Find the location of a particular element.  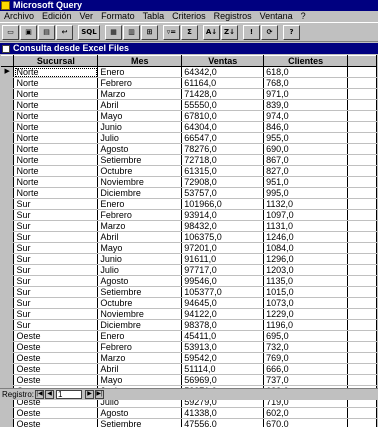

table-cell: 106375,0 is located at coordinates (223, 237).